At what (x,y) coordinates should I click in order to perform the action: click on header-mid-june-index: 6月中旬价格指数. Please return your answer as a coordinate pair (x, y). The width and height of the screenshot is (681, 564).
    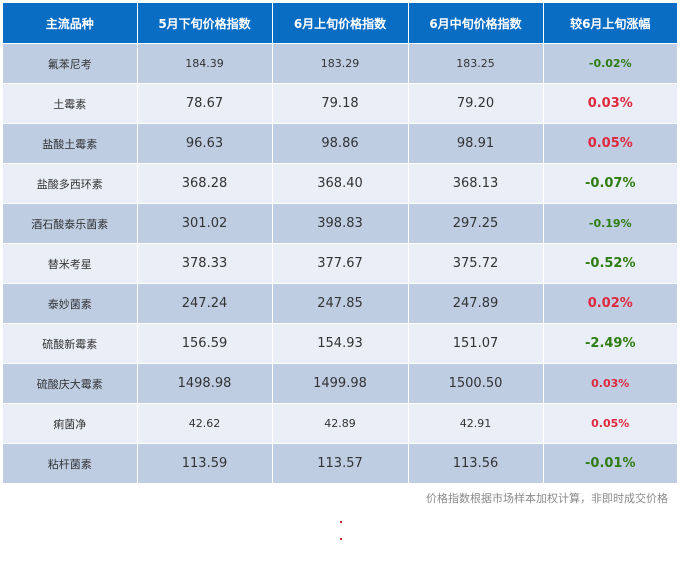
    Looking at the image, I should click on (476, 23).